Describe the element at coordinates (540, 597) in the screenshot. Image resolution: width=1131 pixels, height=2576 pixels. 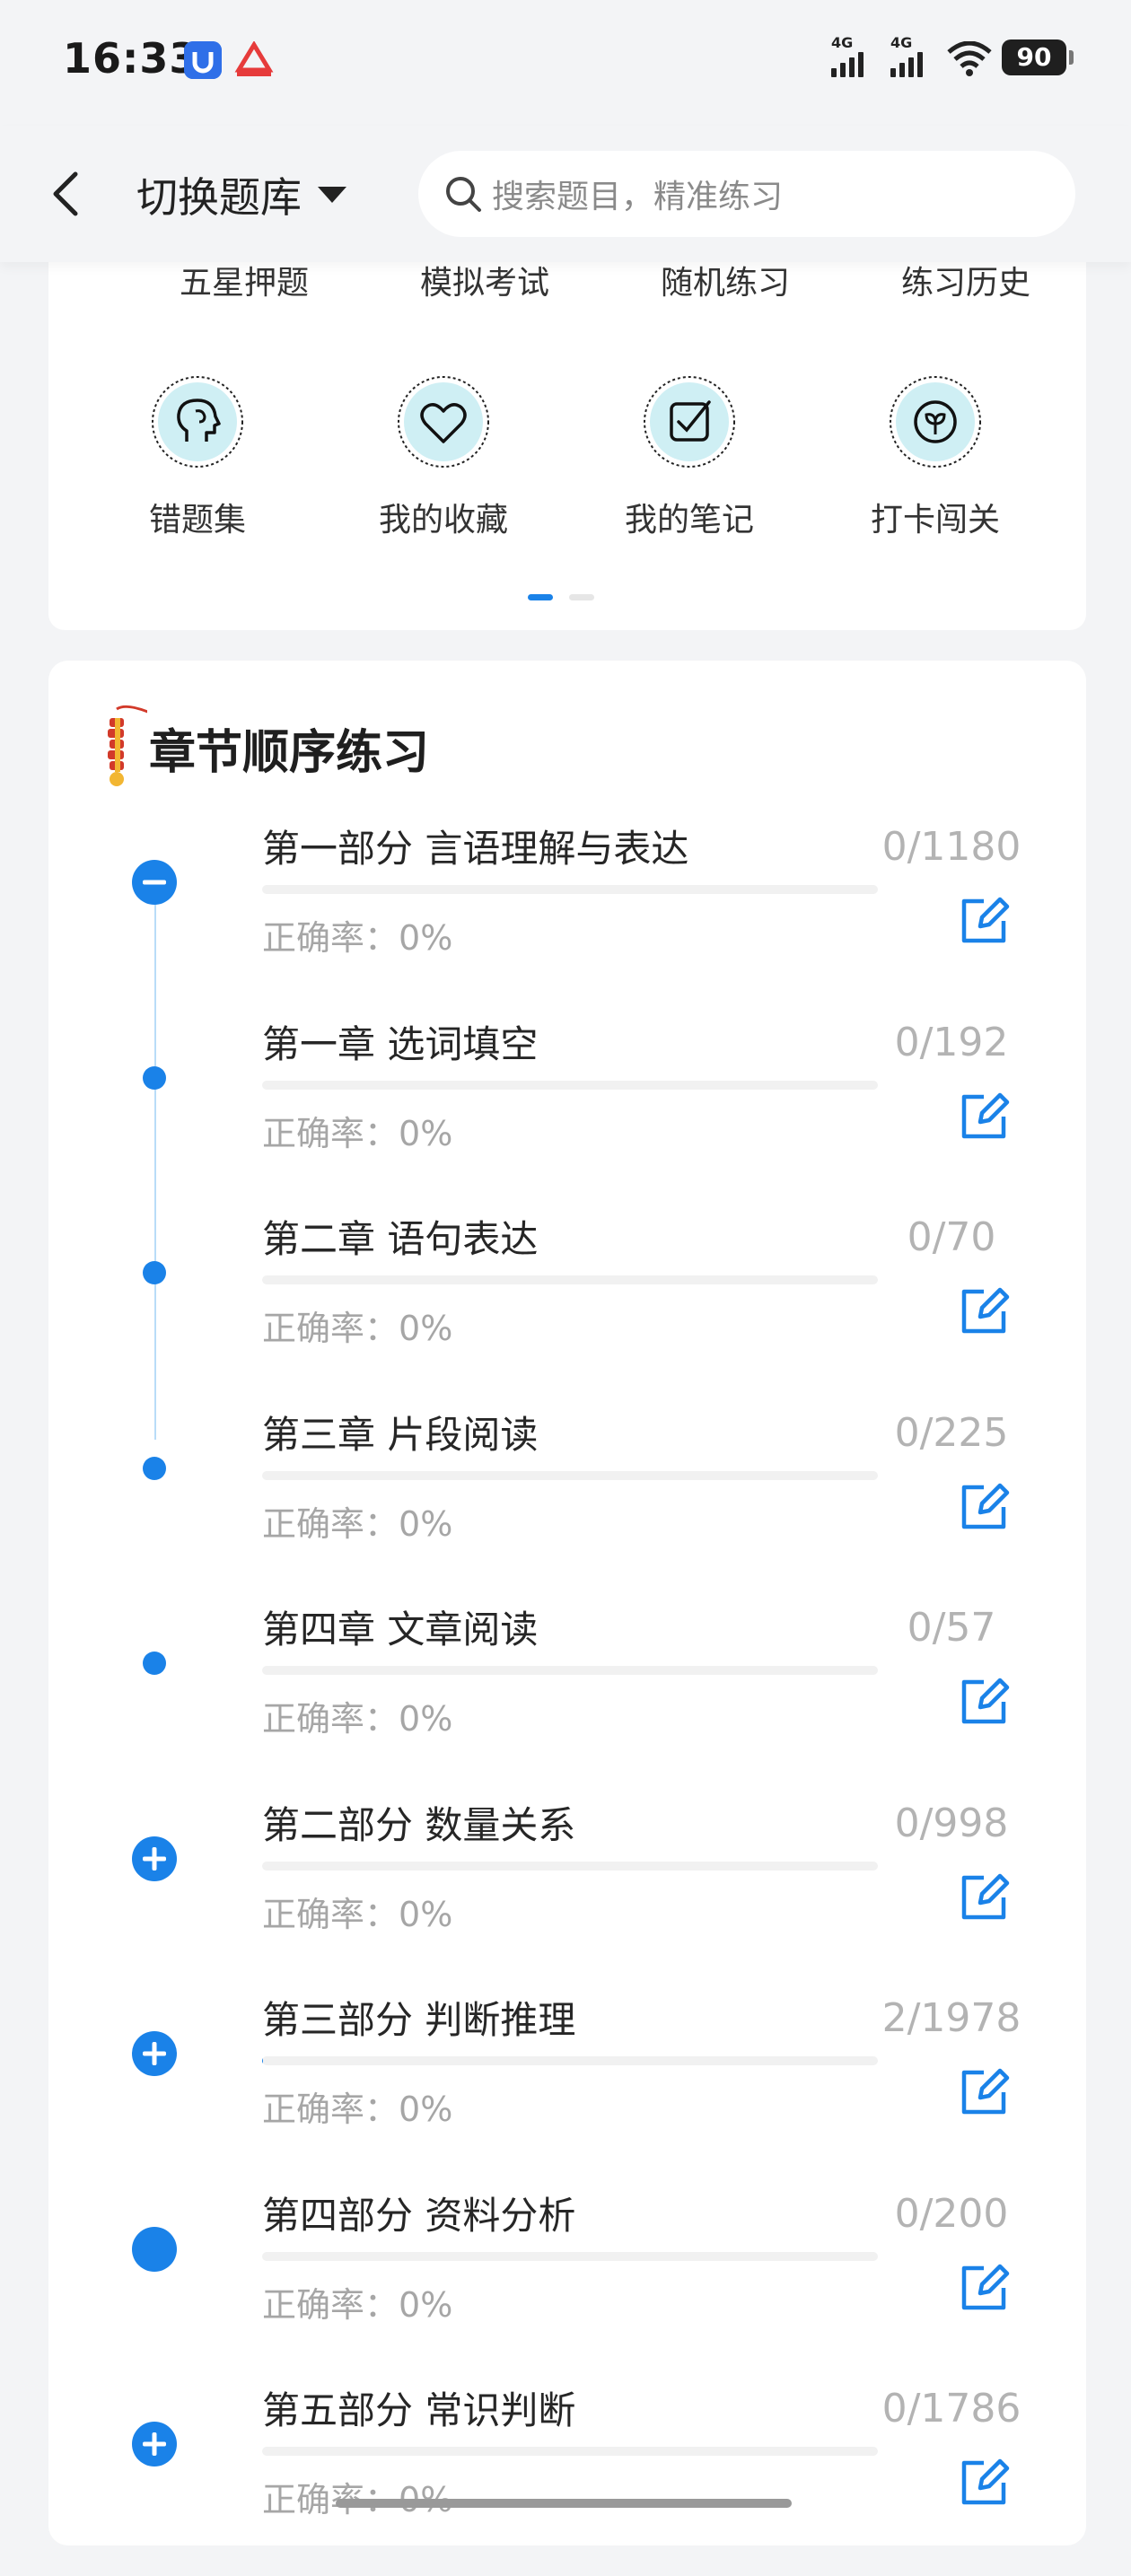
I see `page-dot-active` at that location.